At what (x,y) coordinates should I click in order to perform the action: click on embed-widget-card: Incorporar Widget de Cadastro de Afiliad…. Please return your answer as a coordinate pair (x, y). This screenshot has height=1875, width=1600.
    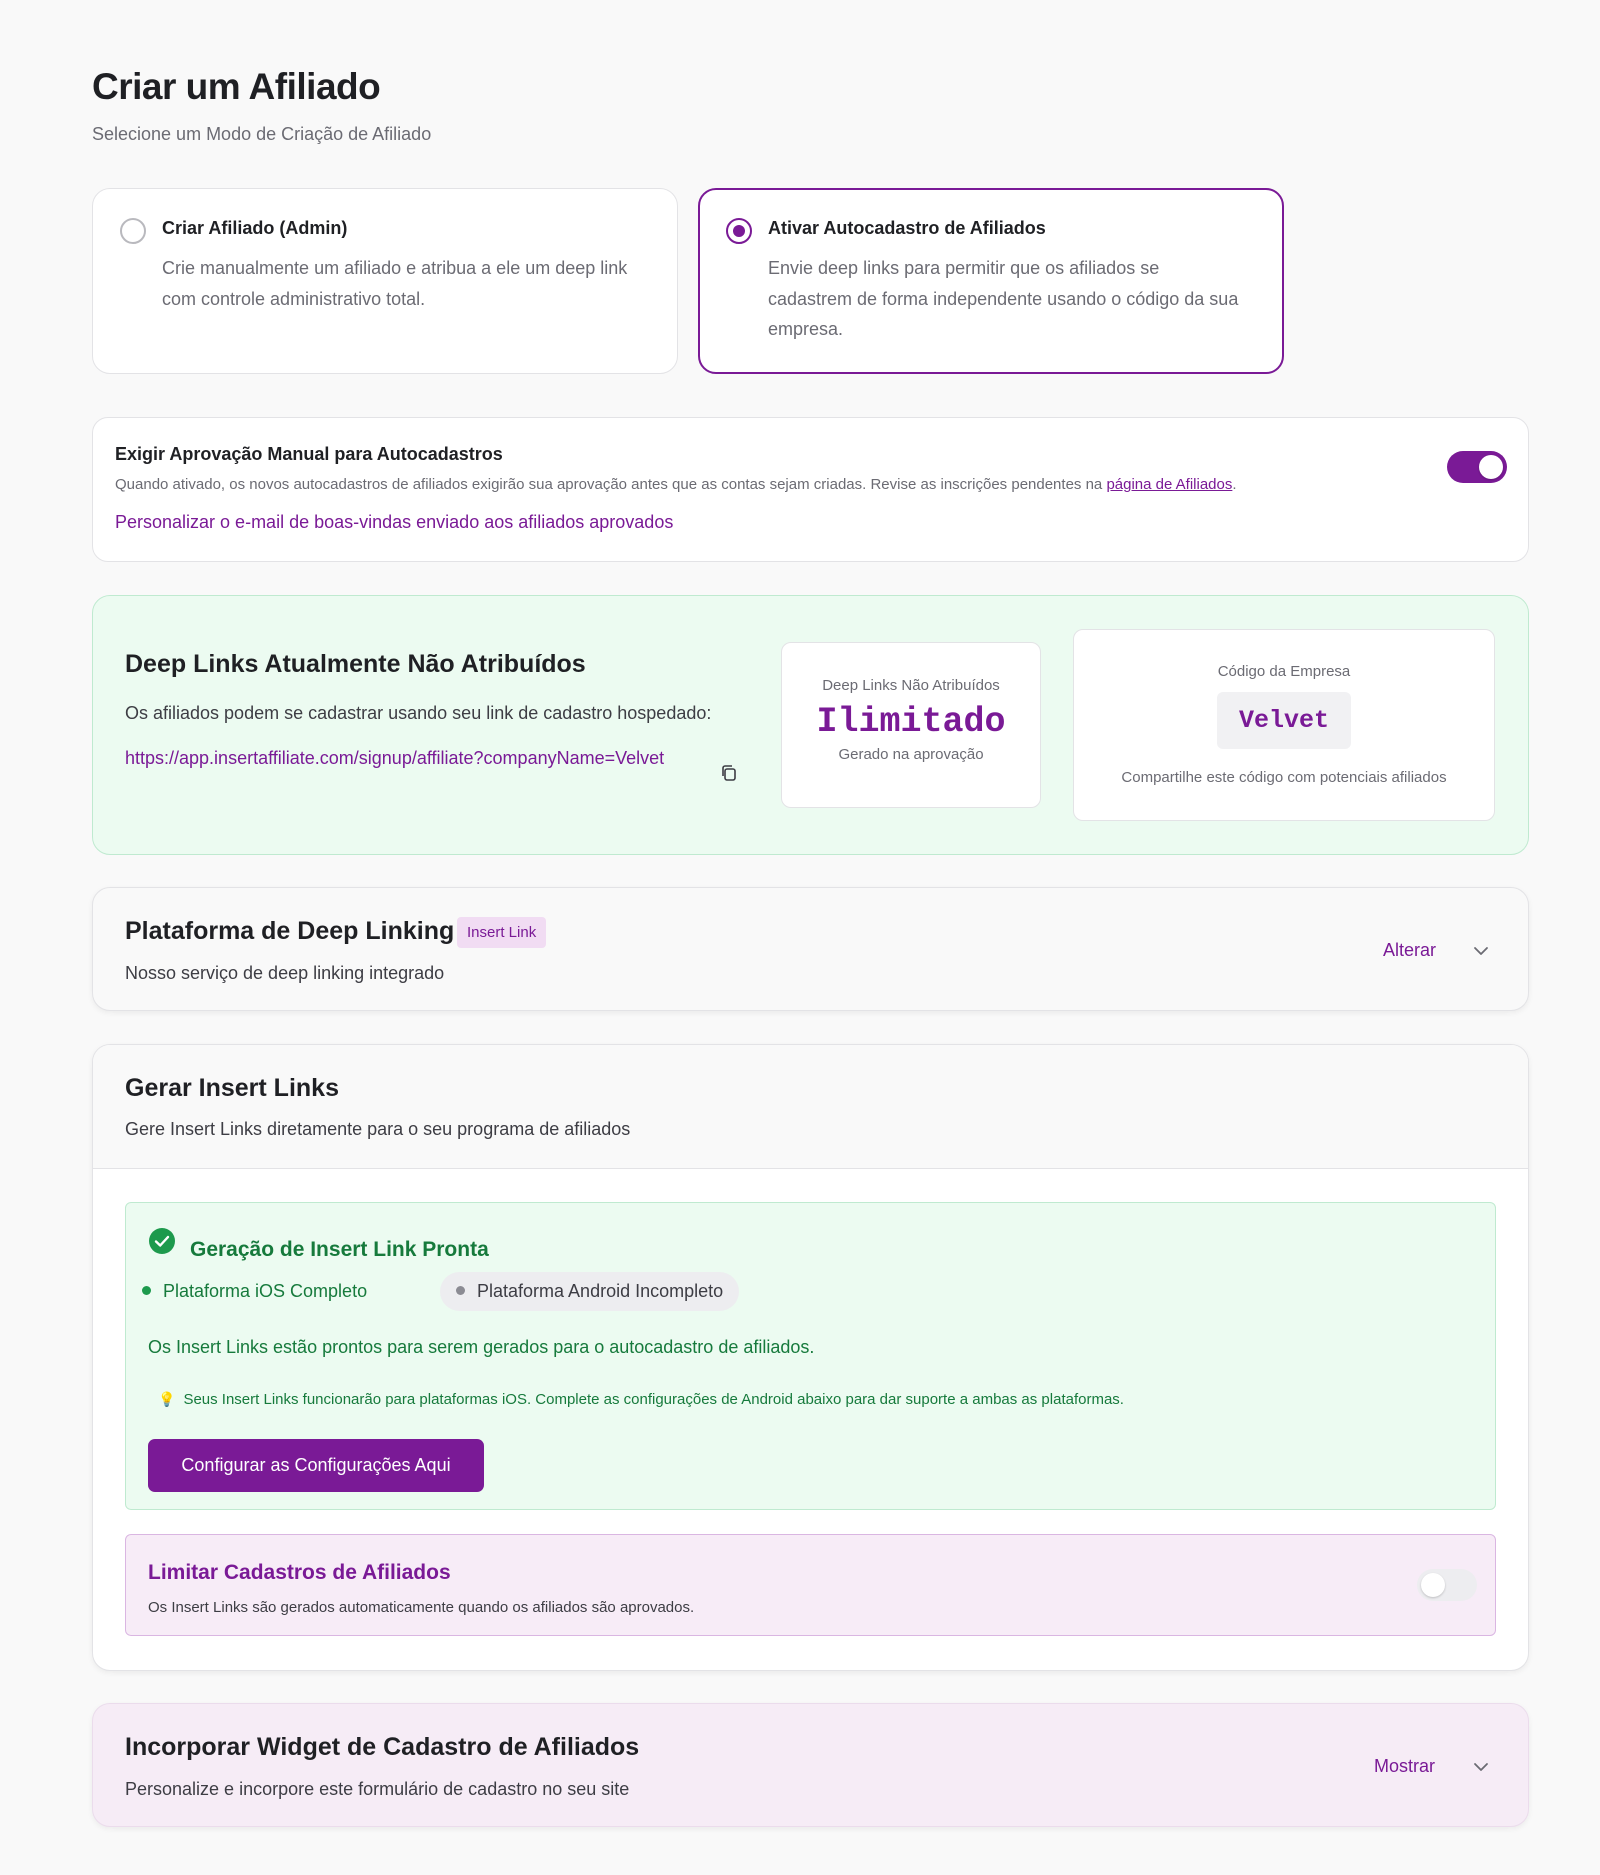
    Looking at the image, I should click on (810, 1765).